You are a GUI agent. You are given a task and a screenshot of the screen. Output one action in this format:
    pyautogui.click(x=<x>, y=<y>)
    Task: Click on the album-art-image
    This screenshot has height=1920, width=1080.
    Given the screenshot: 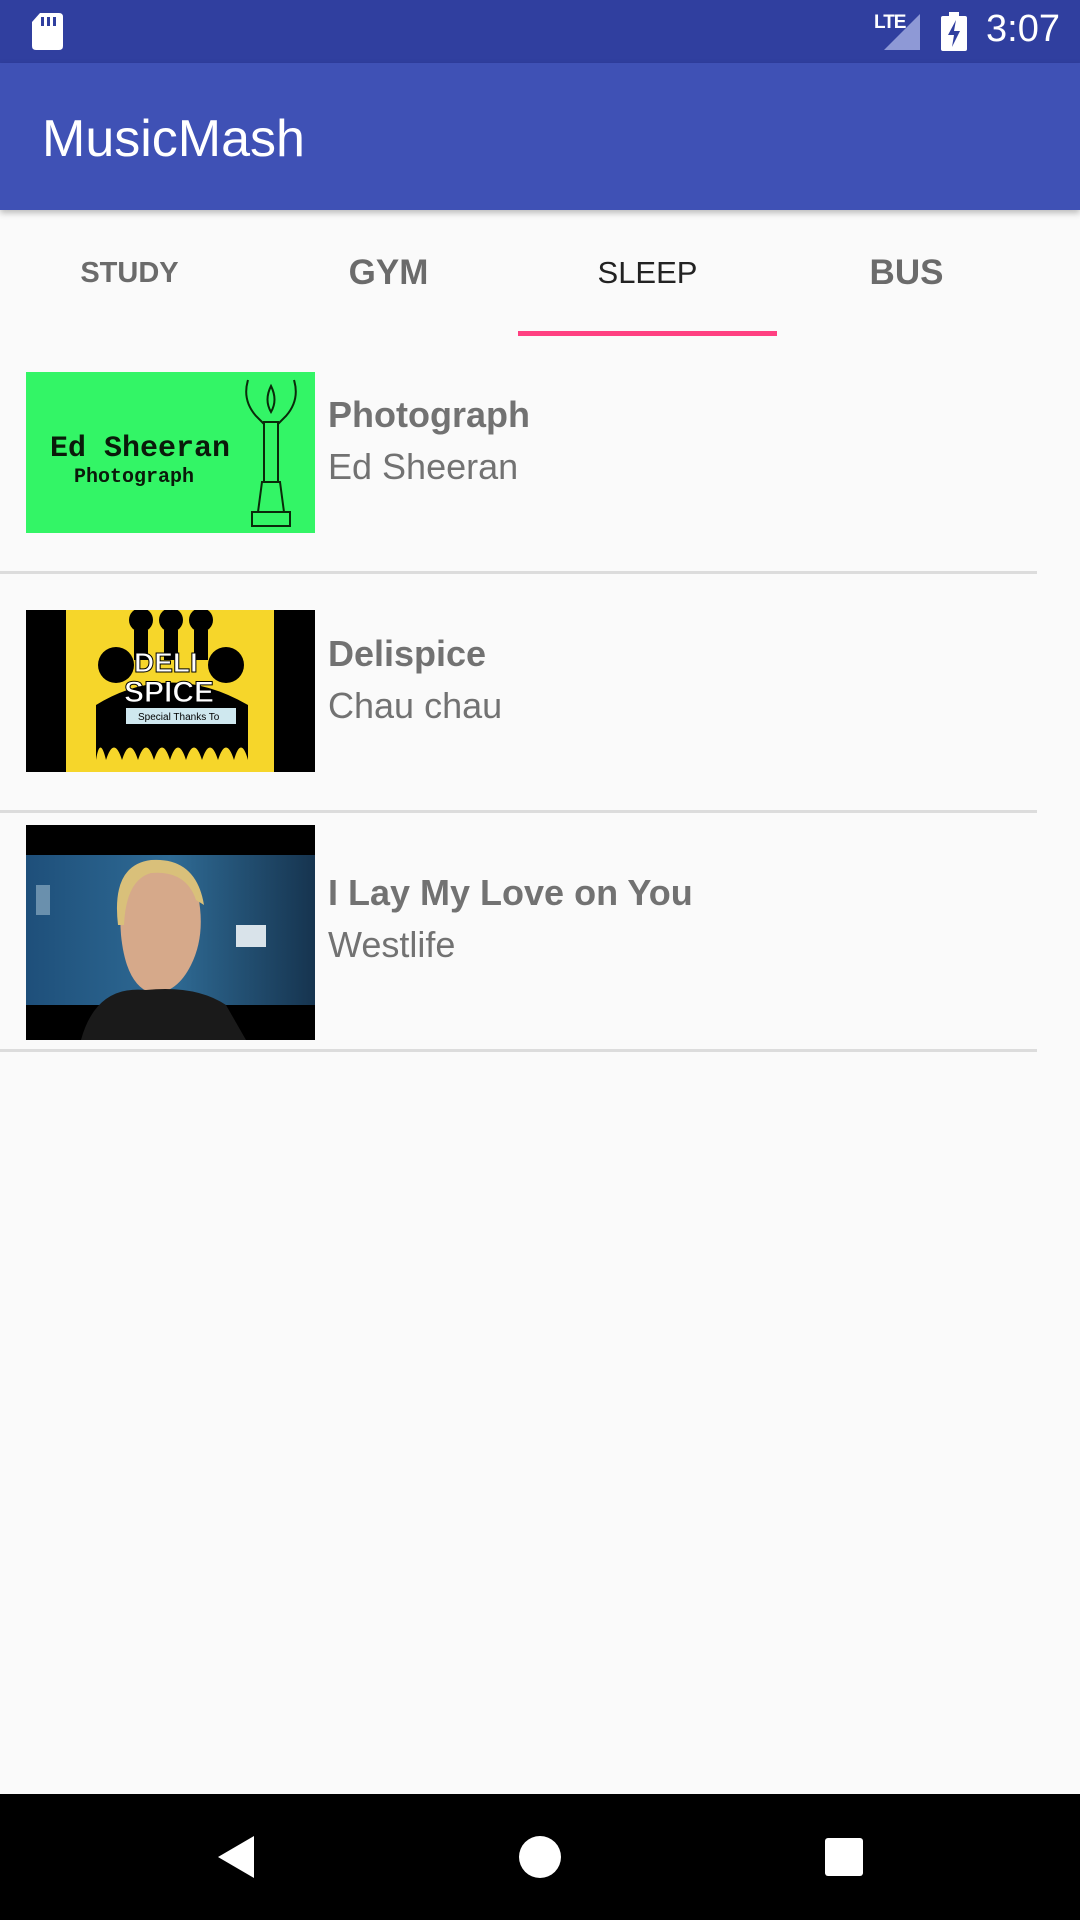 What is the action you would take?
    pyautogui.click(x=170, y=947)
    